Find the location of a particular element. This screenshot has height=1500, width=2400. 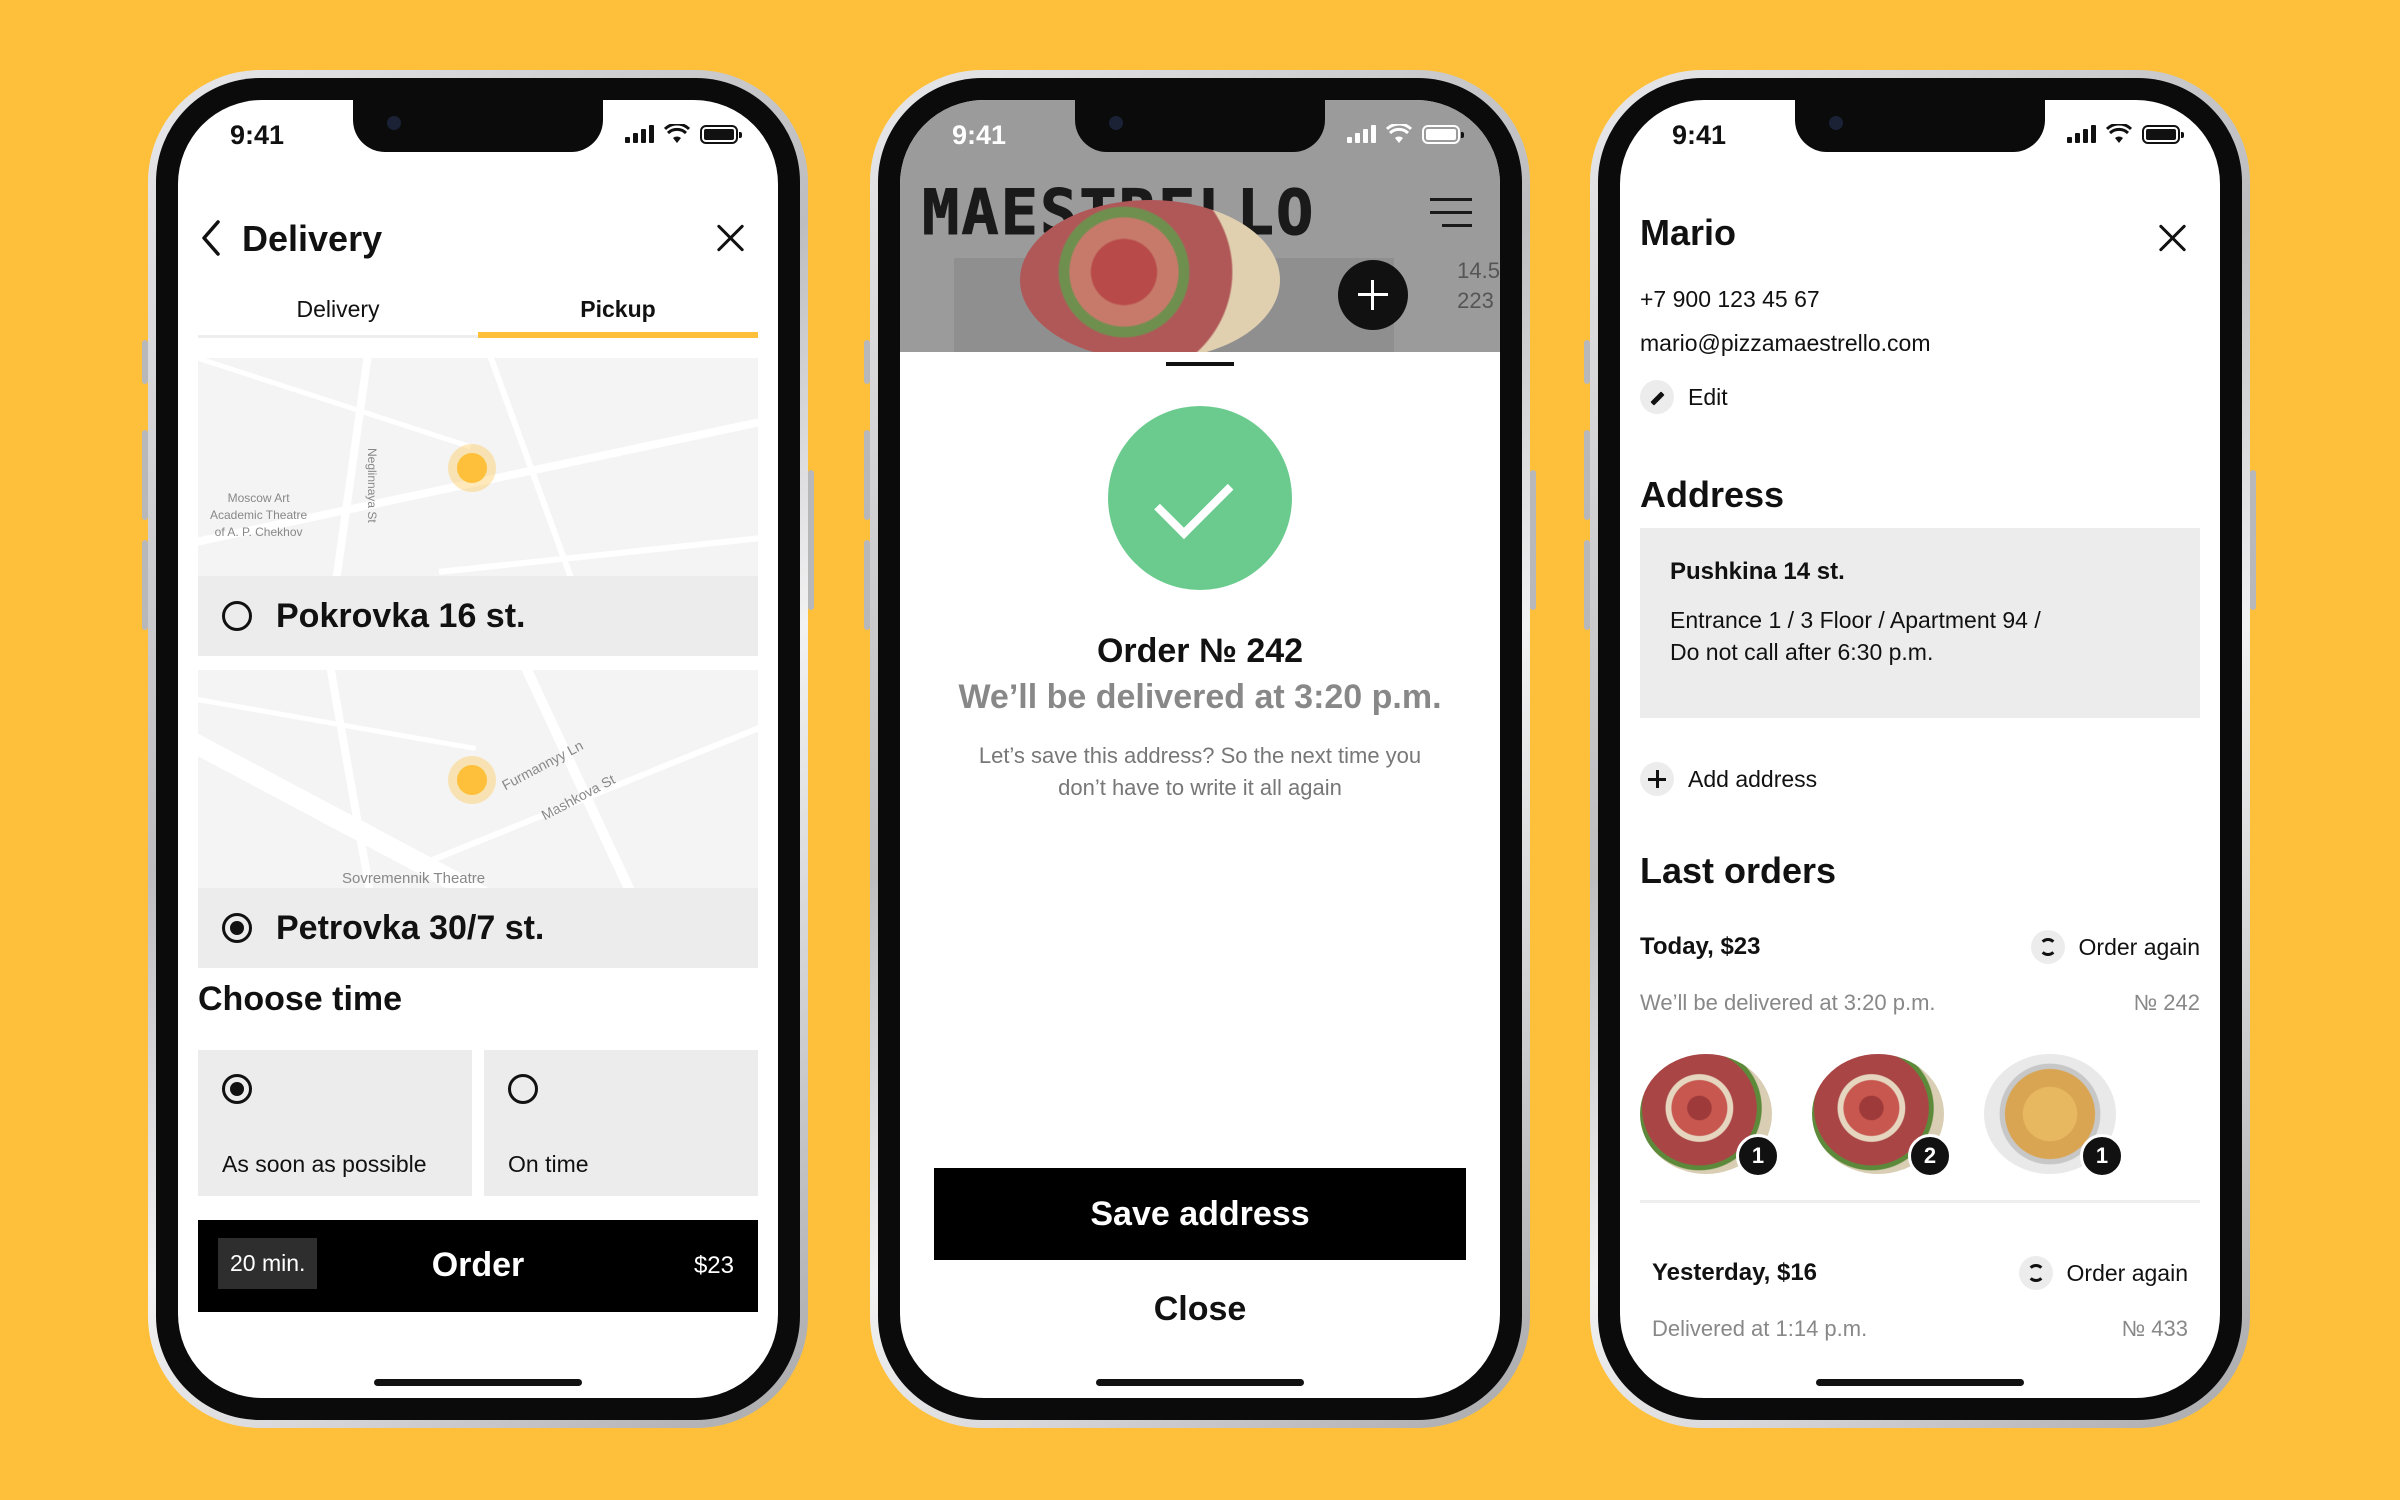

last-orders-heading: Last orders is located at coordinates (1738, 870).